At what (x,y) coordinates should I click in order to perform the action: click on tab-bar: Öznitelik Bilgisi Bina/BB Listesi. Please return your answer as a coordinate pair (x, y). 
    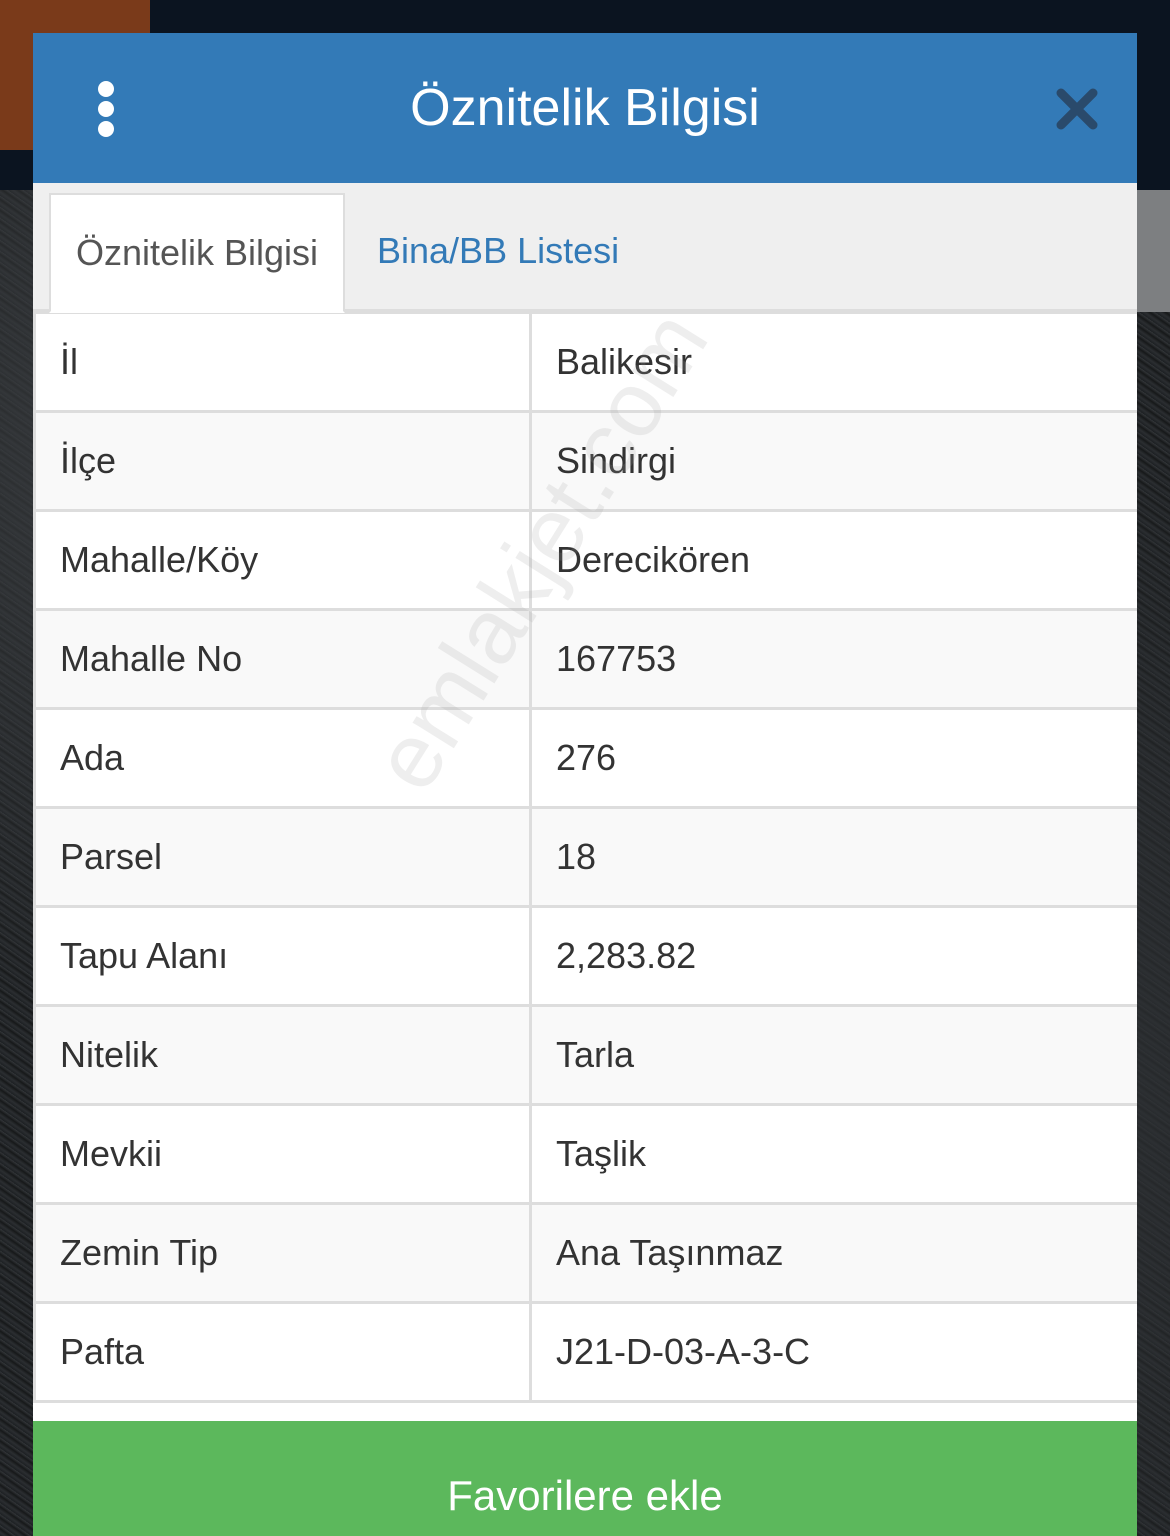
    Looking at the image, I should click on (585, 248).